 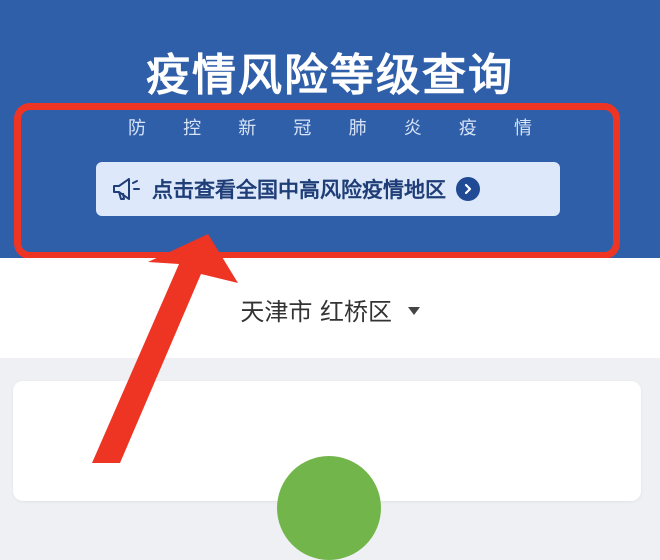 I want to click on city-label: 天津市, so click(x=276, y=312).